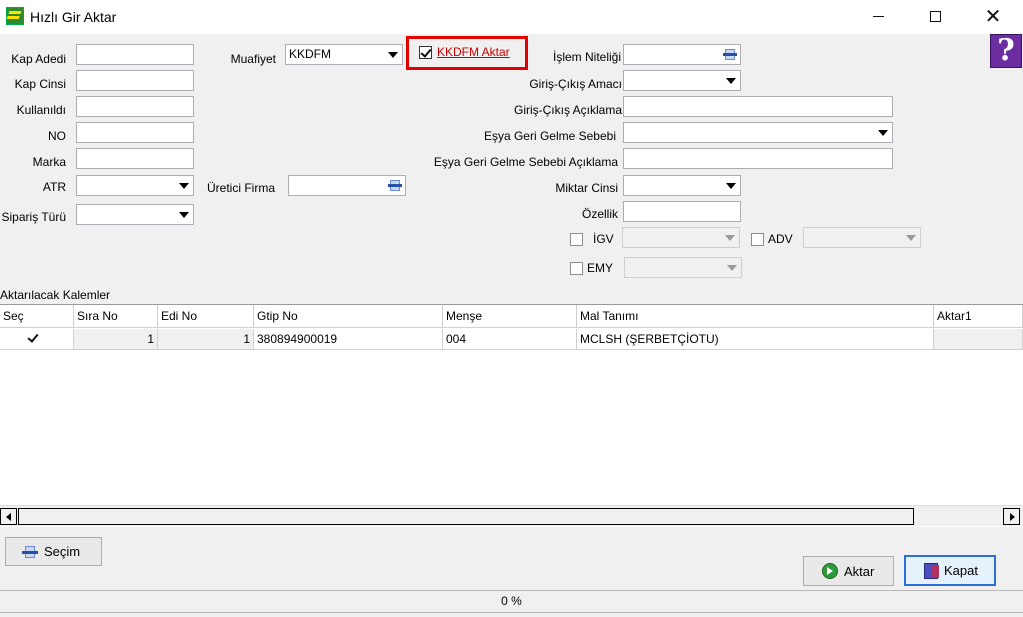 Image resolution: width=1023 pixels, height=617 pixels. What do you see at coordinates (682, 185) in the screenshot?
I see `miktar-cinsi-select` at bounding box center [682, 185].